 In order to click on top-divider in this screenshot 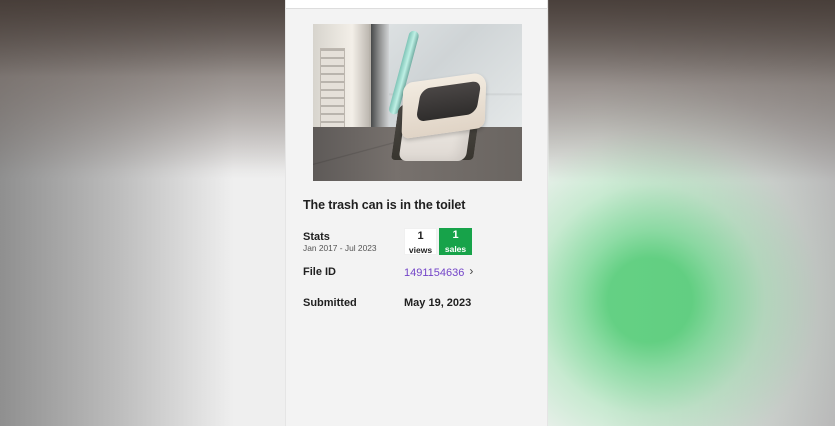, I will do `click(416, 4)`.